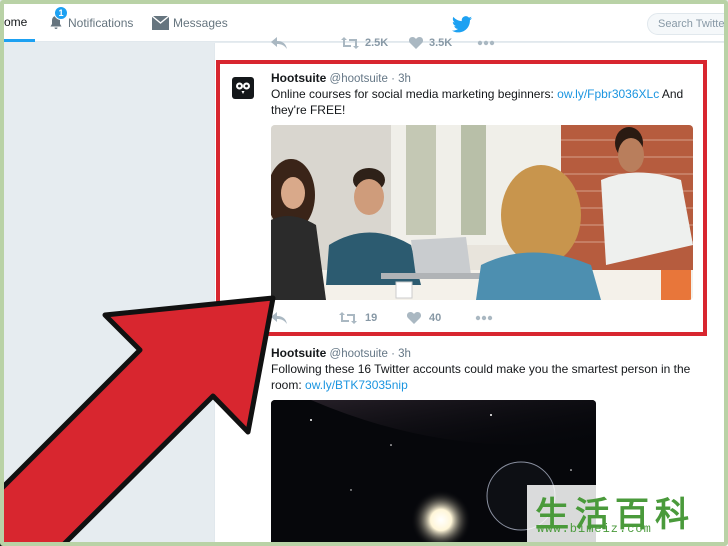  Describe the element at coordinates (627, 515) in the screenshot. I see `watermark: 生活百科 www.bimeiz.com` at that location.